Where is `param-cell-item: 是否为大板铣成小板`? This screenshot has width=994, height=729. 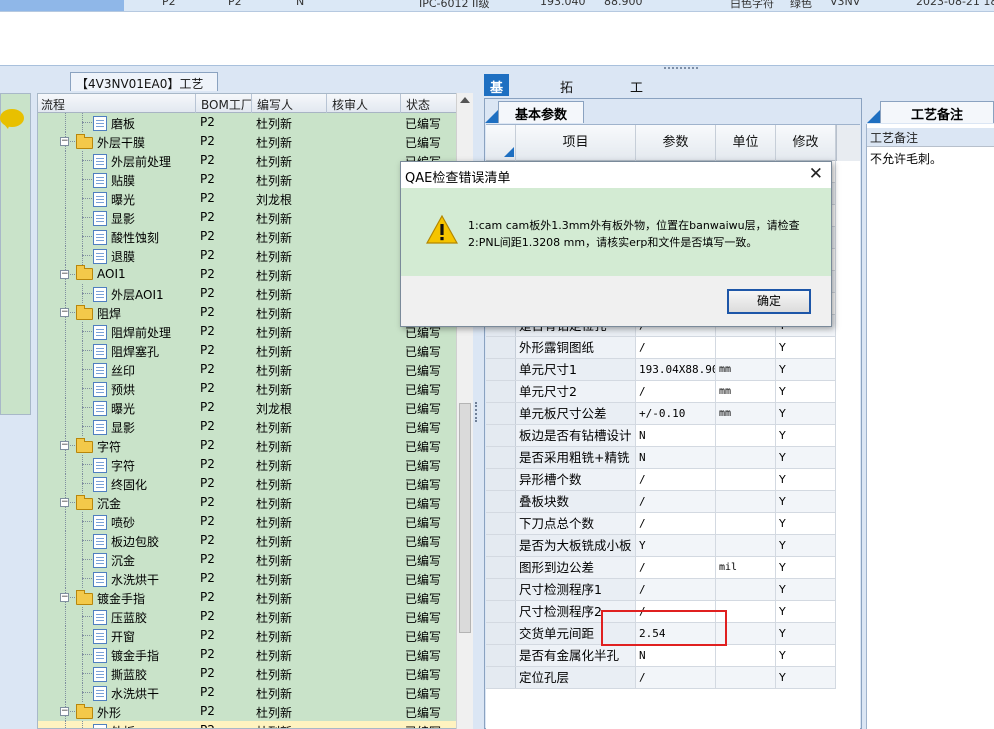
param-cell-item: 是否为大板铣成小板 is located at coordinates (576, 545).